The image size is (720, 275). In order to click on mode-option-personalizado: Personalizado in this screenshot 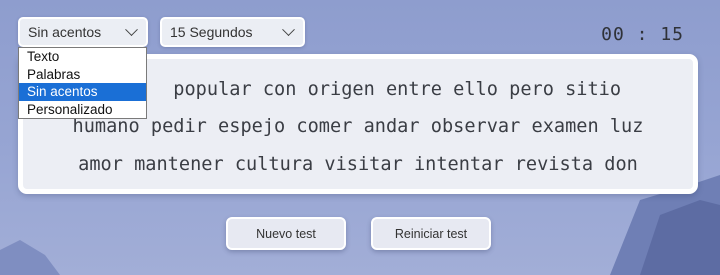, I will do `click(82, 110)`.